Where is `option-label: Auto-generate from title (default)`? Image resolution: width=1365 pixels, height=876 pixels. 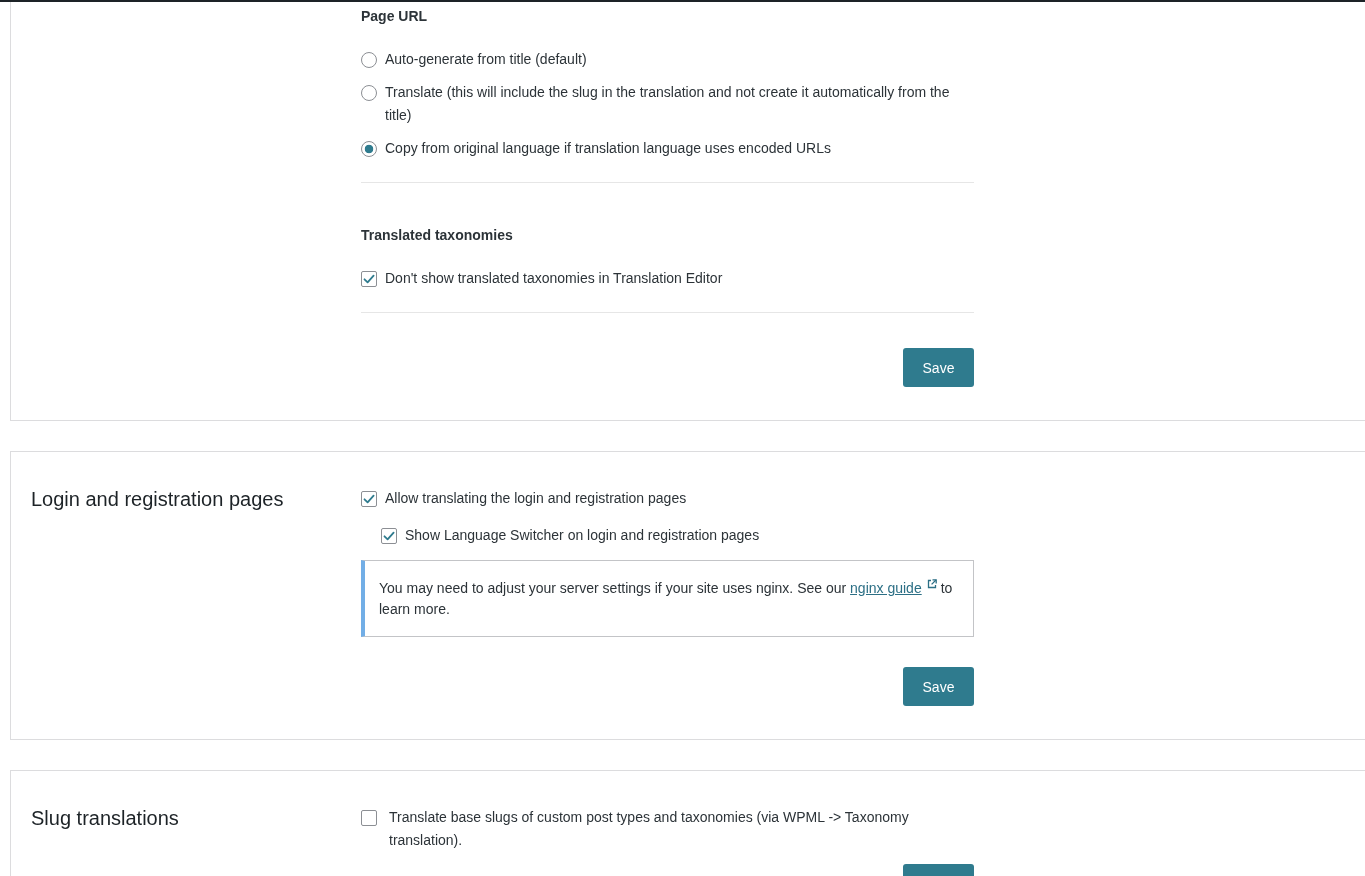 option-label: Auto-generate from title (default) is located at coordinates (486, 59).